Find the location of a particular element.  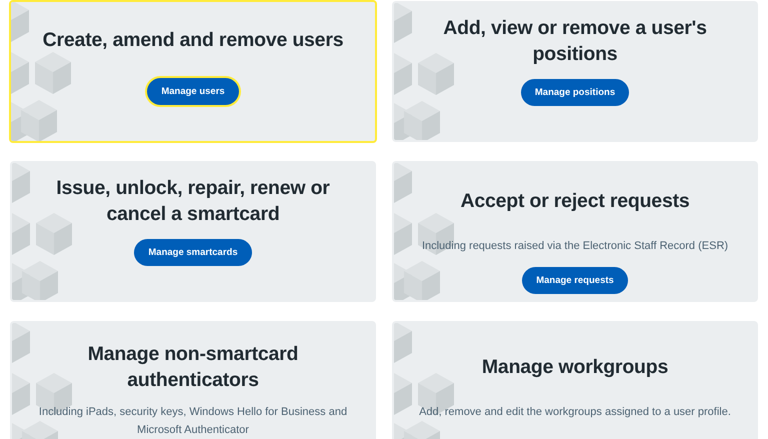

card-title: Manage workgroups is located at coordinates (575, 367).